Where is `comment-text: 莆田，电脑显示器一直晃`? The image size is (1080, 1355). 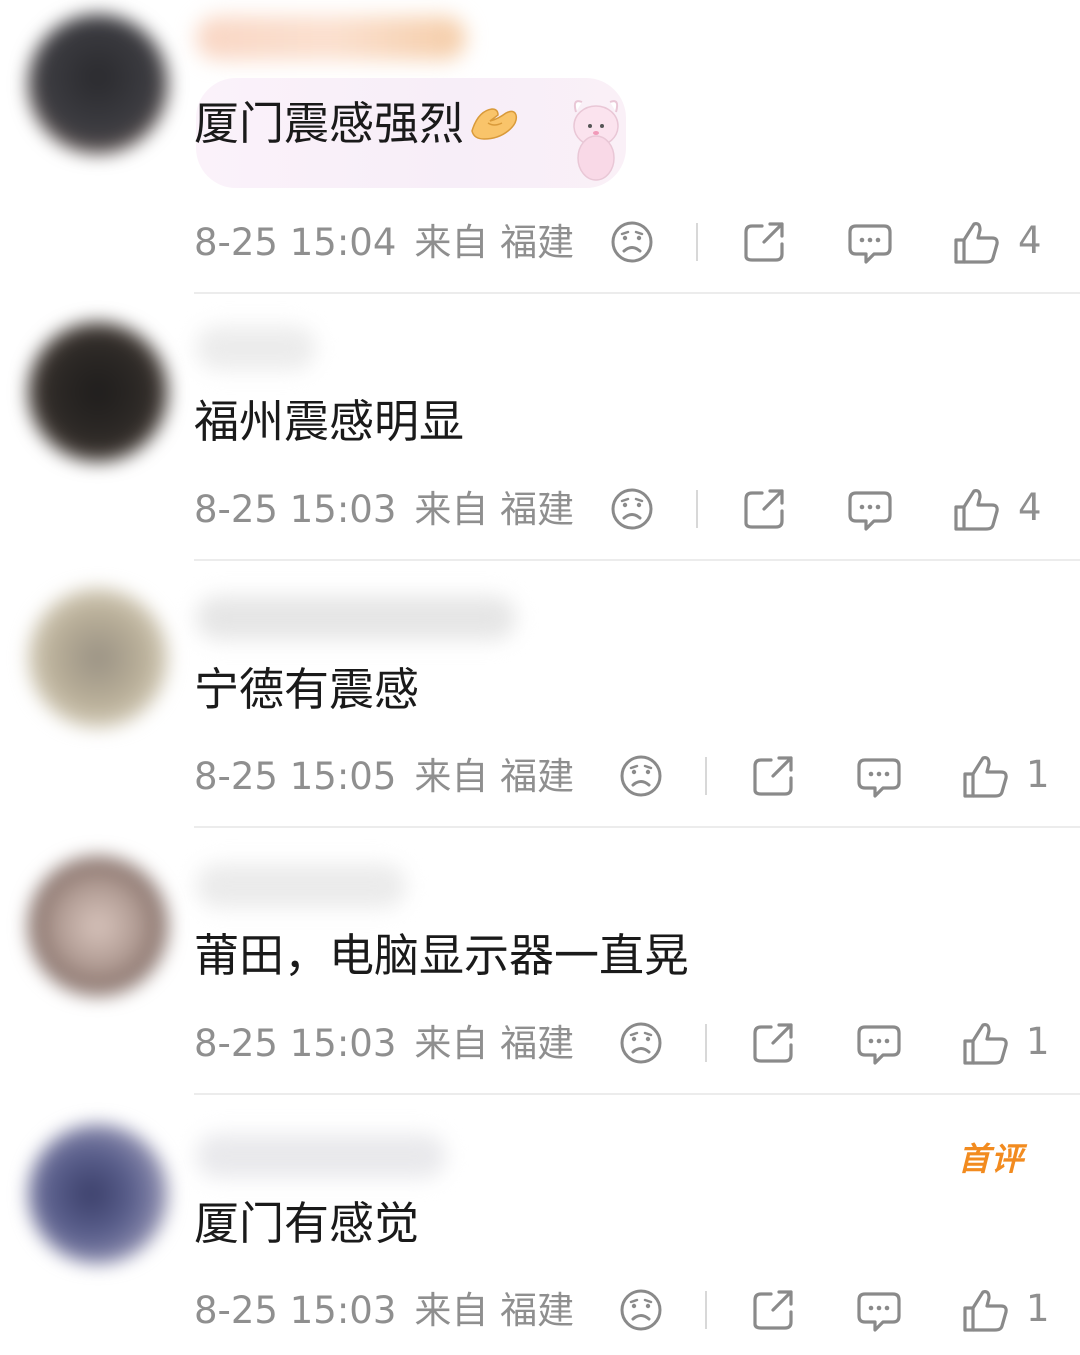 comment-text: 莆田，电脑显示器一直晃 is located at coordinates (441, 956).